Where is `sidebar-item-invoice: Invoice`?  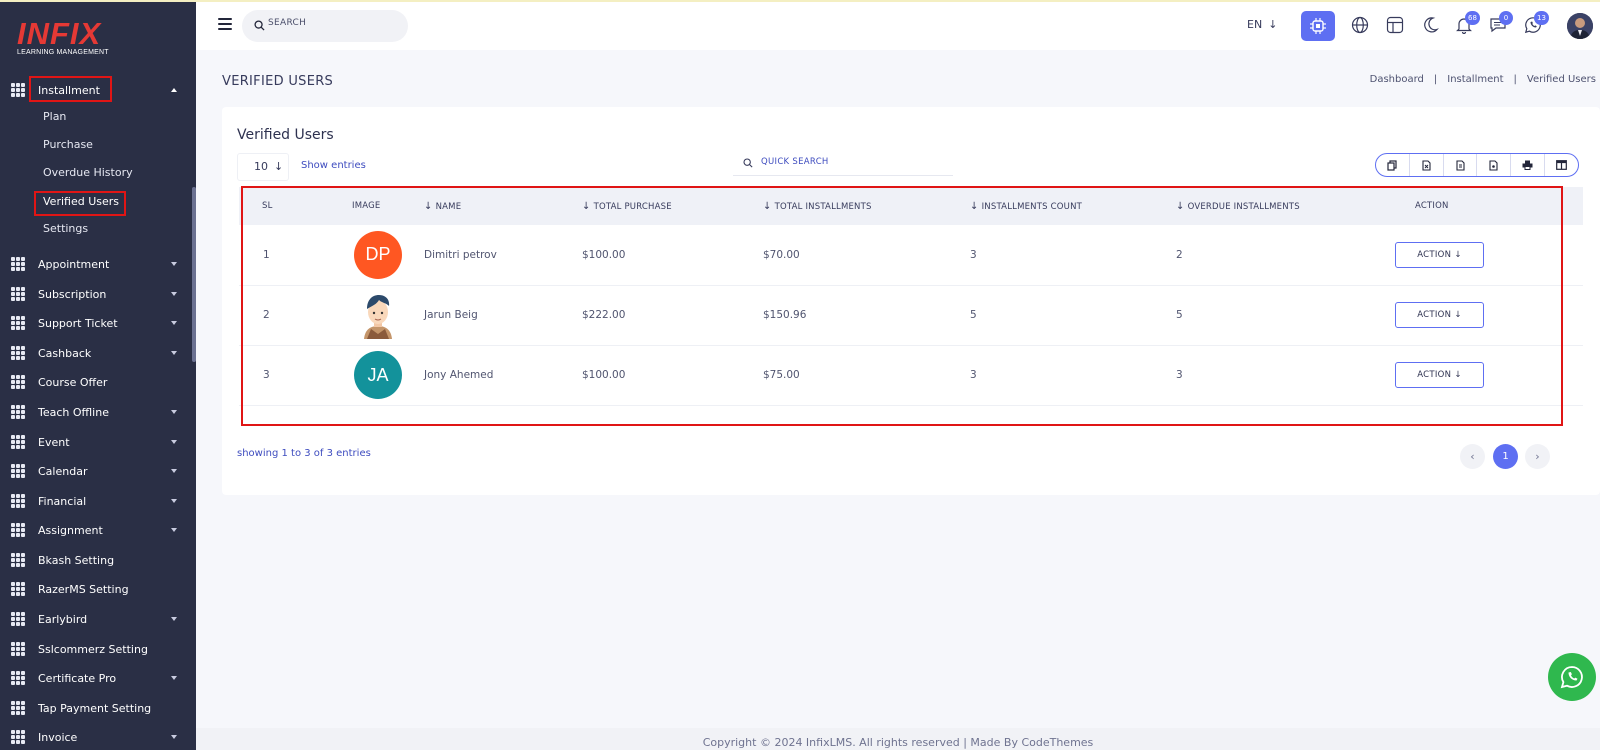 sidebar-item-invoice: Invoice is located at coordinates (98, 737).